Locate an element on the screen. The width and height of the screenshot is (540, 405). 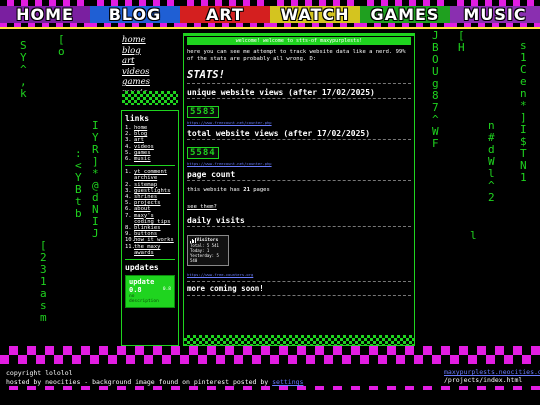
sidebar-checker-strip is located at coordinates (150, 98).